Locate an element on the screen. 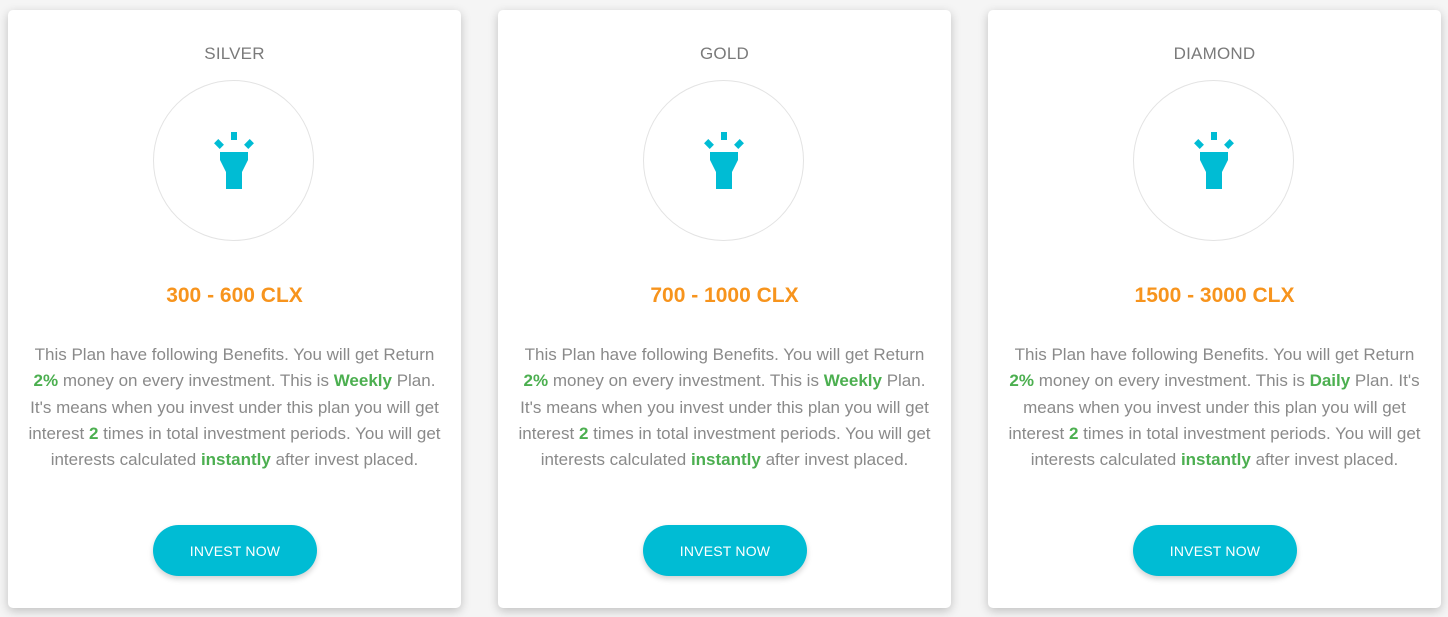 The height and width of the screenshot is (617, 1448). plan-range: 300 - 600 CLX is located at coordinates (234, 295).